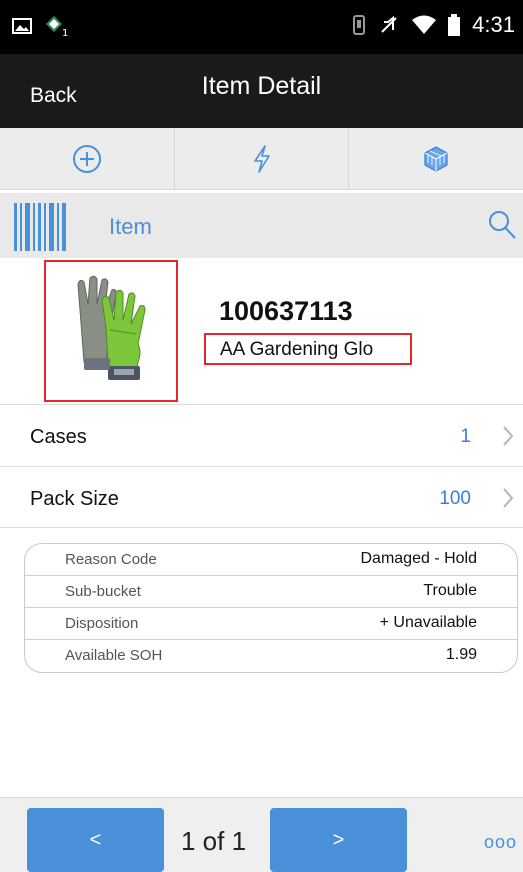 The image size is (523, 872). What do you see at coordinates (454, 25) in the screenshot?
I see `battery-icon` at bounding box center [454, 25].